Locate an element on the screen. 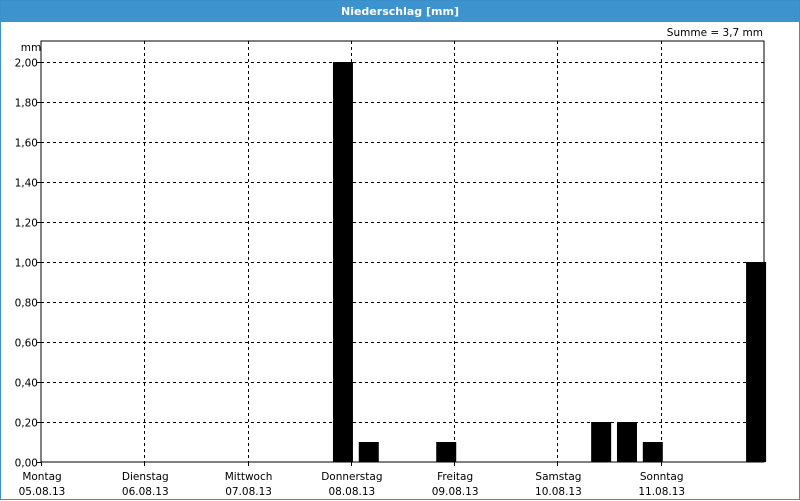 This screenshot has width=800, height=501. y-axis-unit: mm is located at coordinates (31, 48).